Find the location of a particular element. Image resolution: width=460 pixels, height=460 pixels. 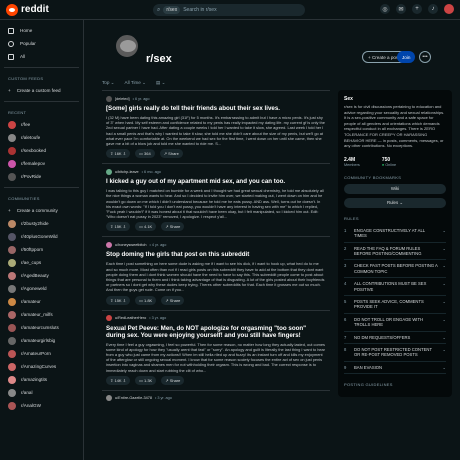

sidebar-item-povride: r/PovRide is located at coordinates (41, 176).